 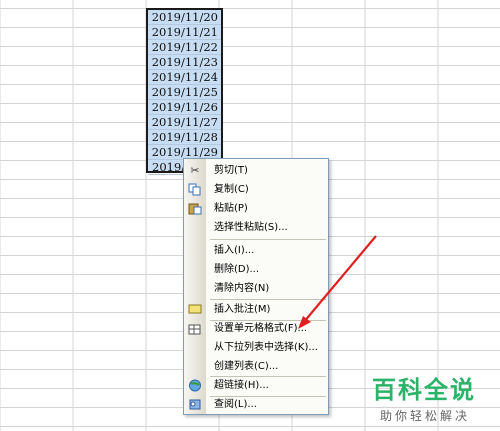 I want to click on watermark-subtitle: 助你轻松解决, so click(x=425, y=416).